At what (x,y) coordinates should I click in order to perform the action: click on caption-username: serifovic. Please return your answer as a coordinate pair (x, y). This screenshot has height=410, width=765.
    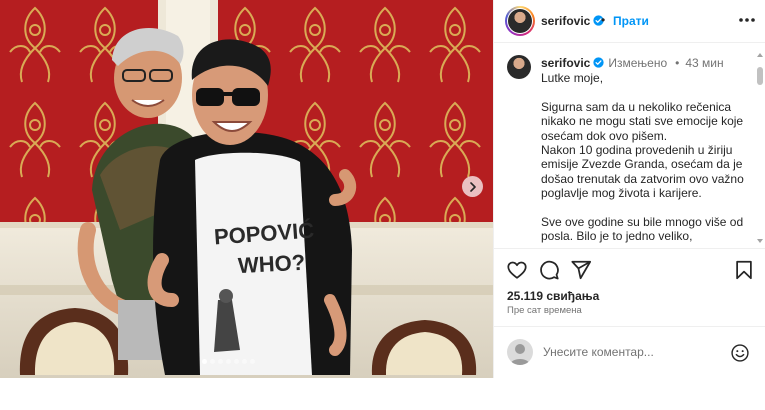
    Looking at the image, I should click on (572, 63).